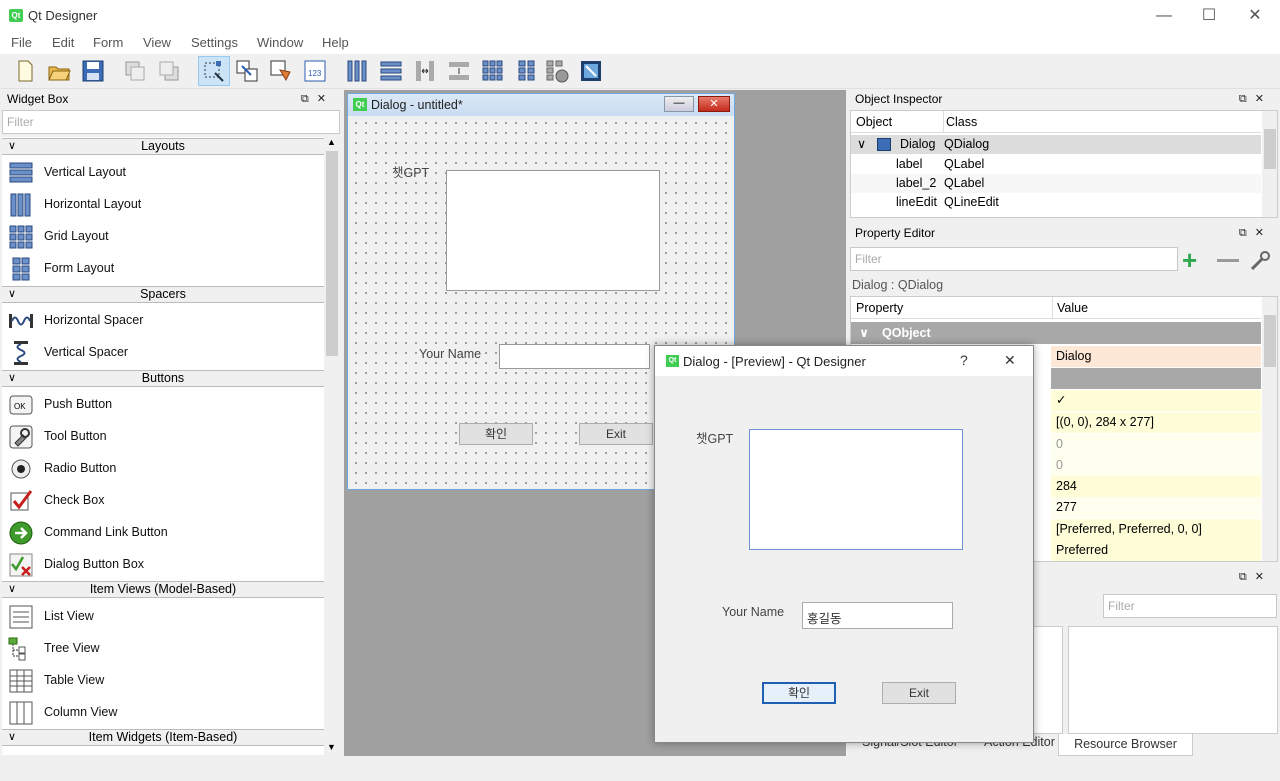  What do you see at coordinates (93, 71) in the screenshot?
I see `save-icon` at bounding box center [93, 71].